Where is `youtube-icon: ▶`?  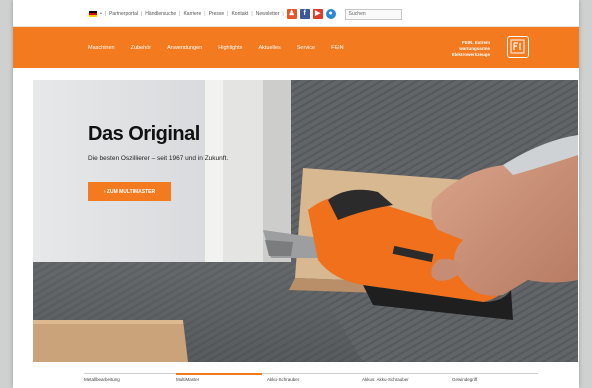
youtube-icon: ▶ is located at coordinates (317, 14).